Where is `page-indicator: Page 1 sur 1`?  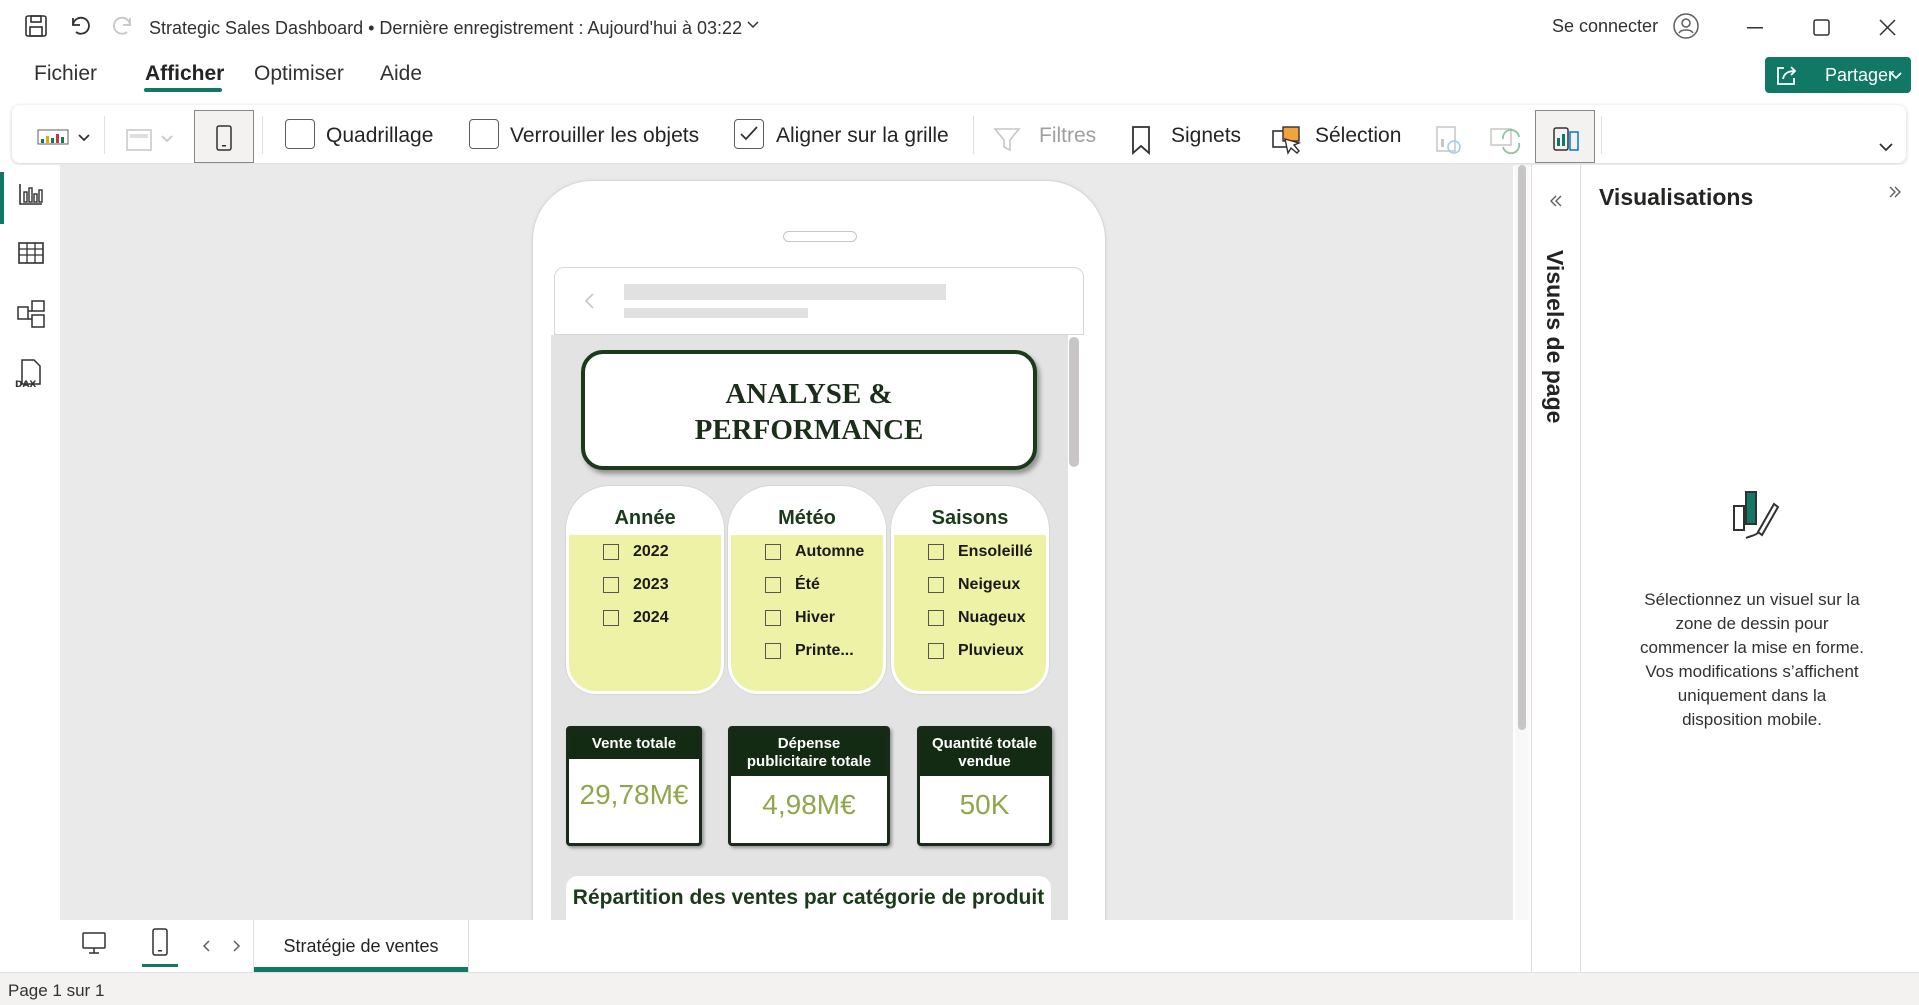 page-indicator: Page 1 sur 1 is located at coordinates (56, 990).